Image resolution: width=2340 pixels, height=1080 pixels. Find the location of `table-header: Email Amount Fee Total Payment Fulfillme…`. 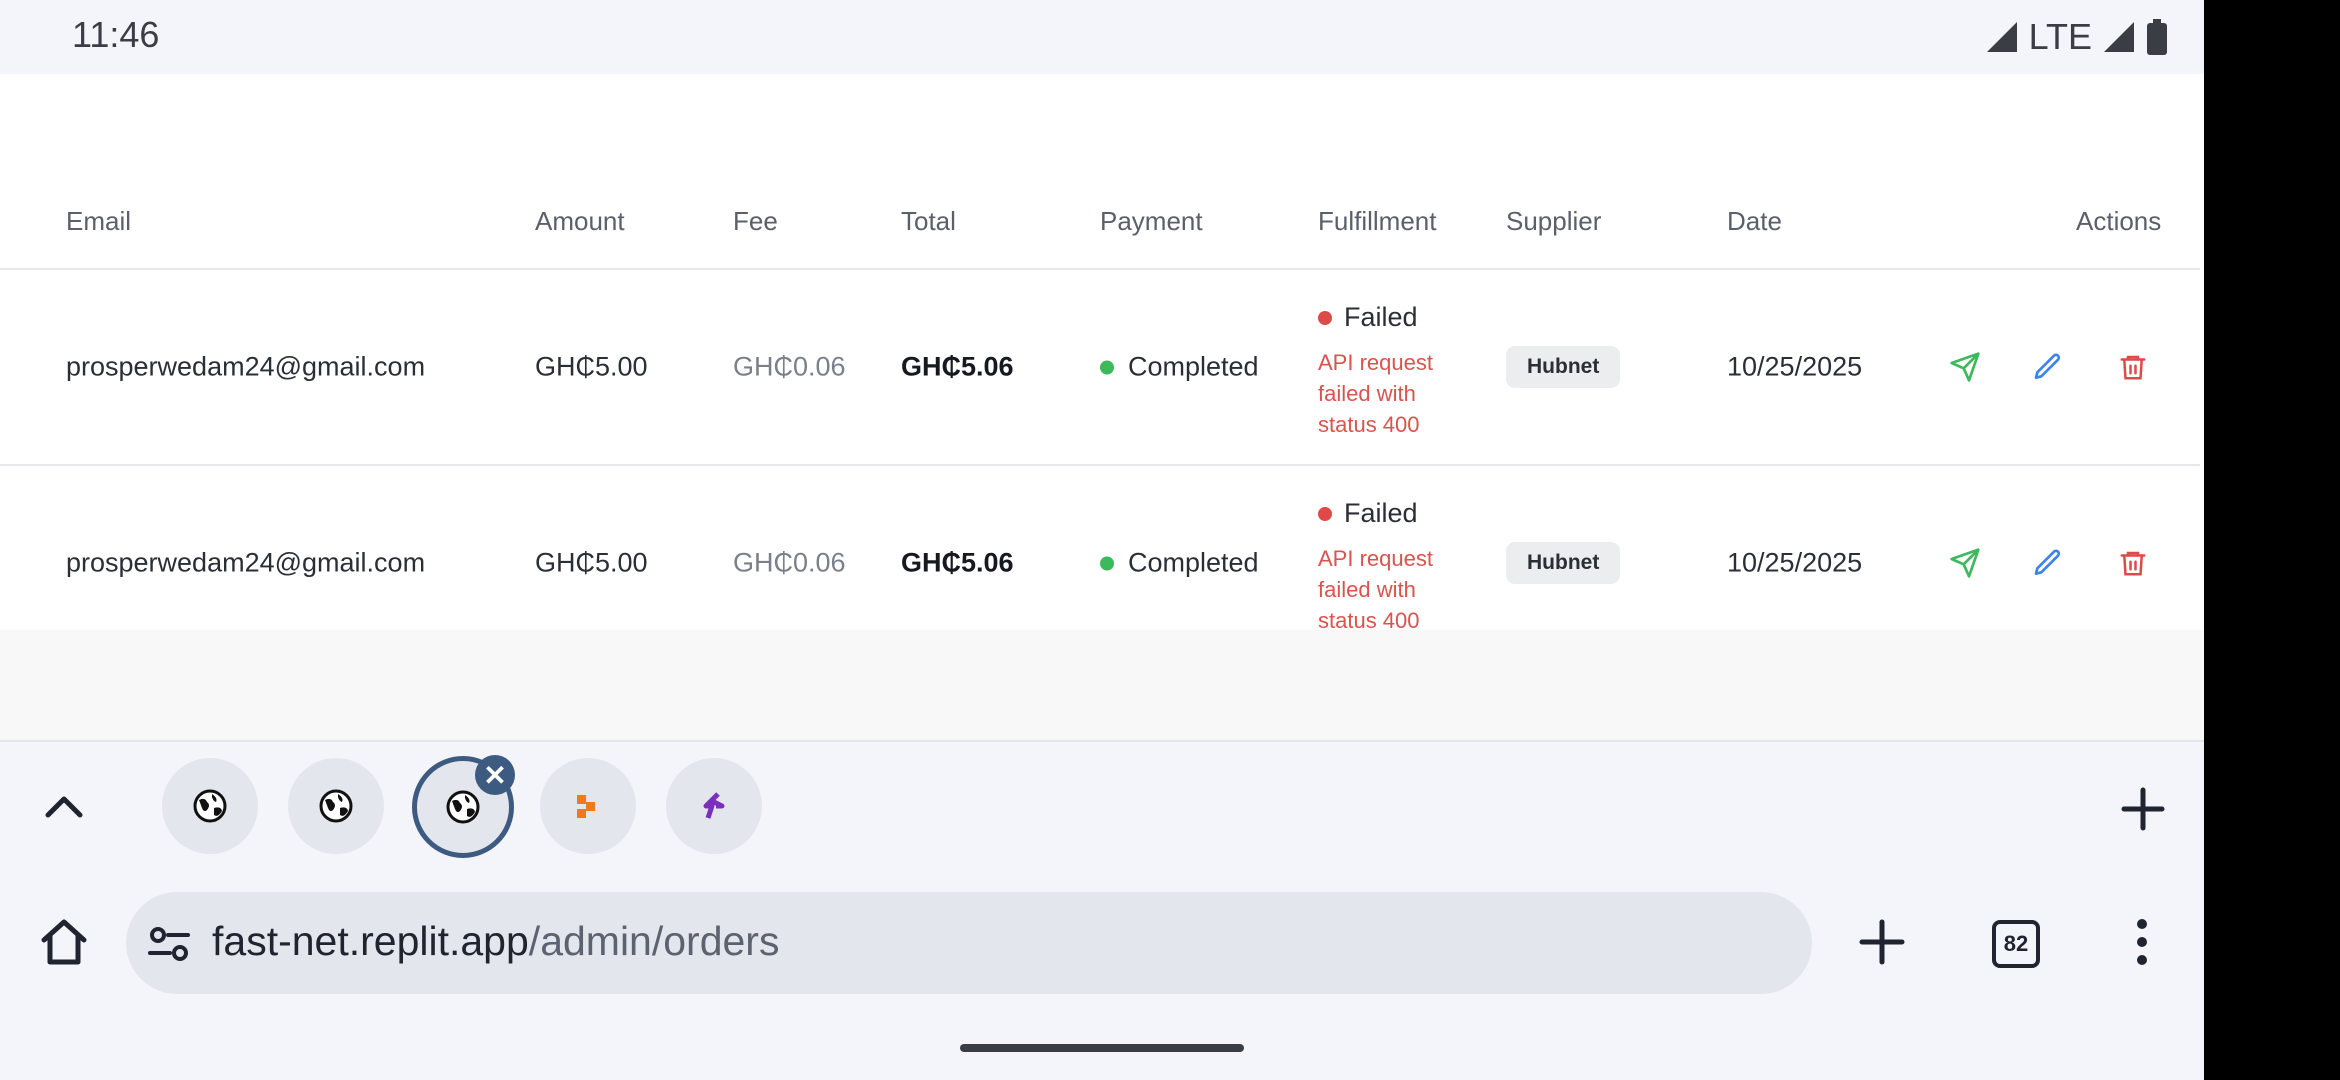

table-header: Email Amount Fee Total Payment Fulfillme… is located at coordinates (1100, 210).